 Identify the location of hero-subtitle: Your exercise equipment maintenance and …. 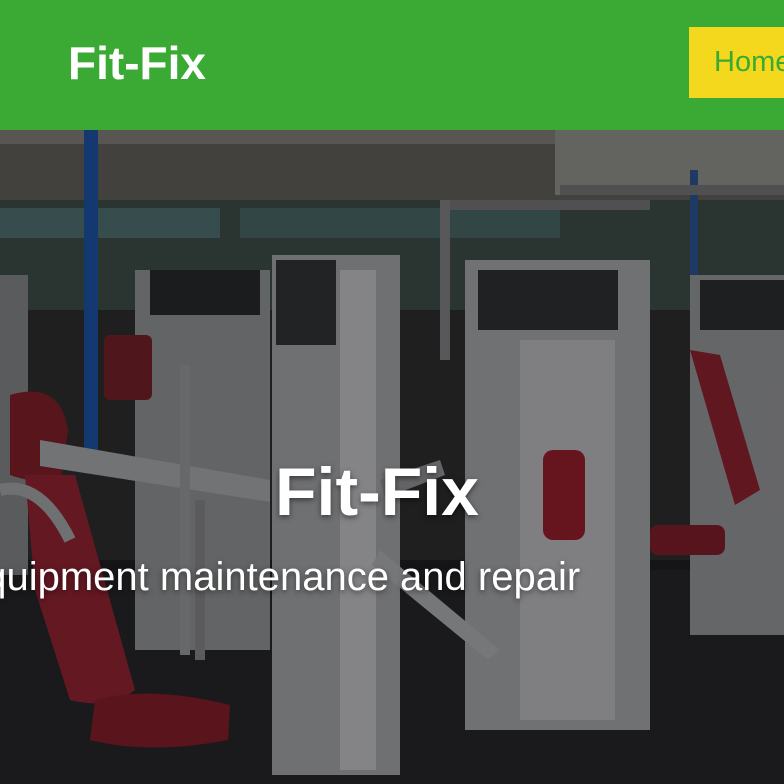
(290, 577).